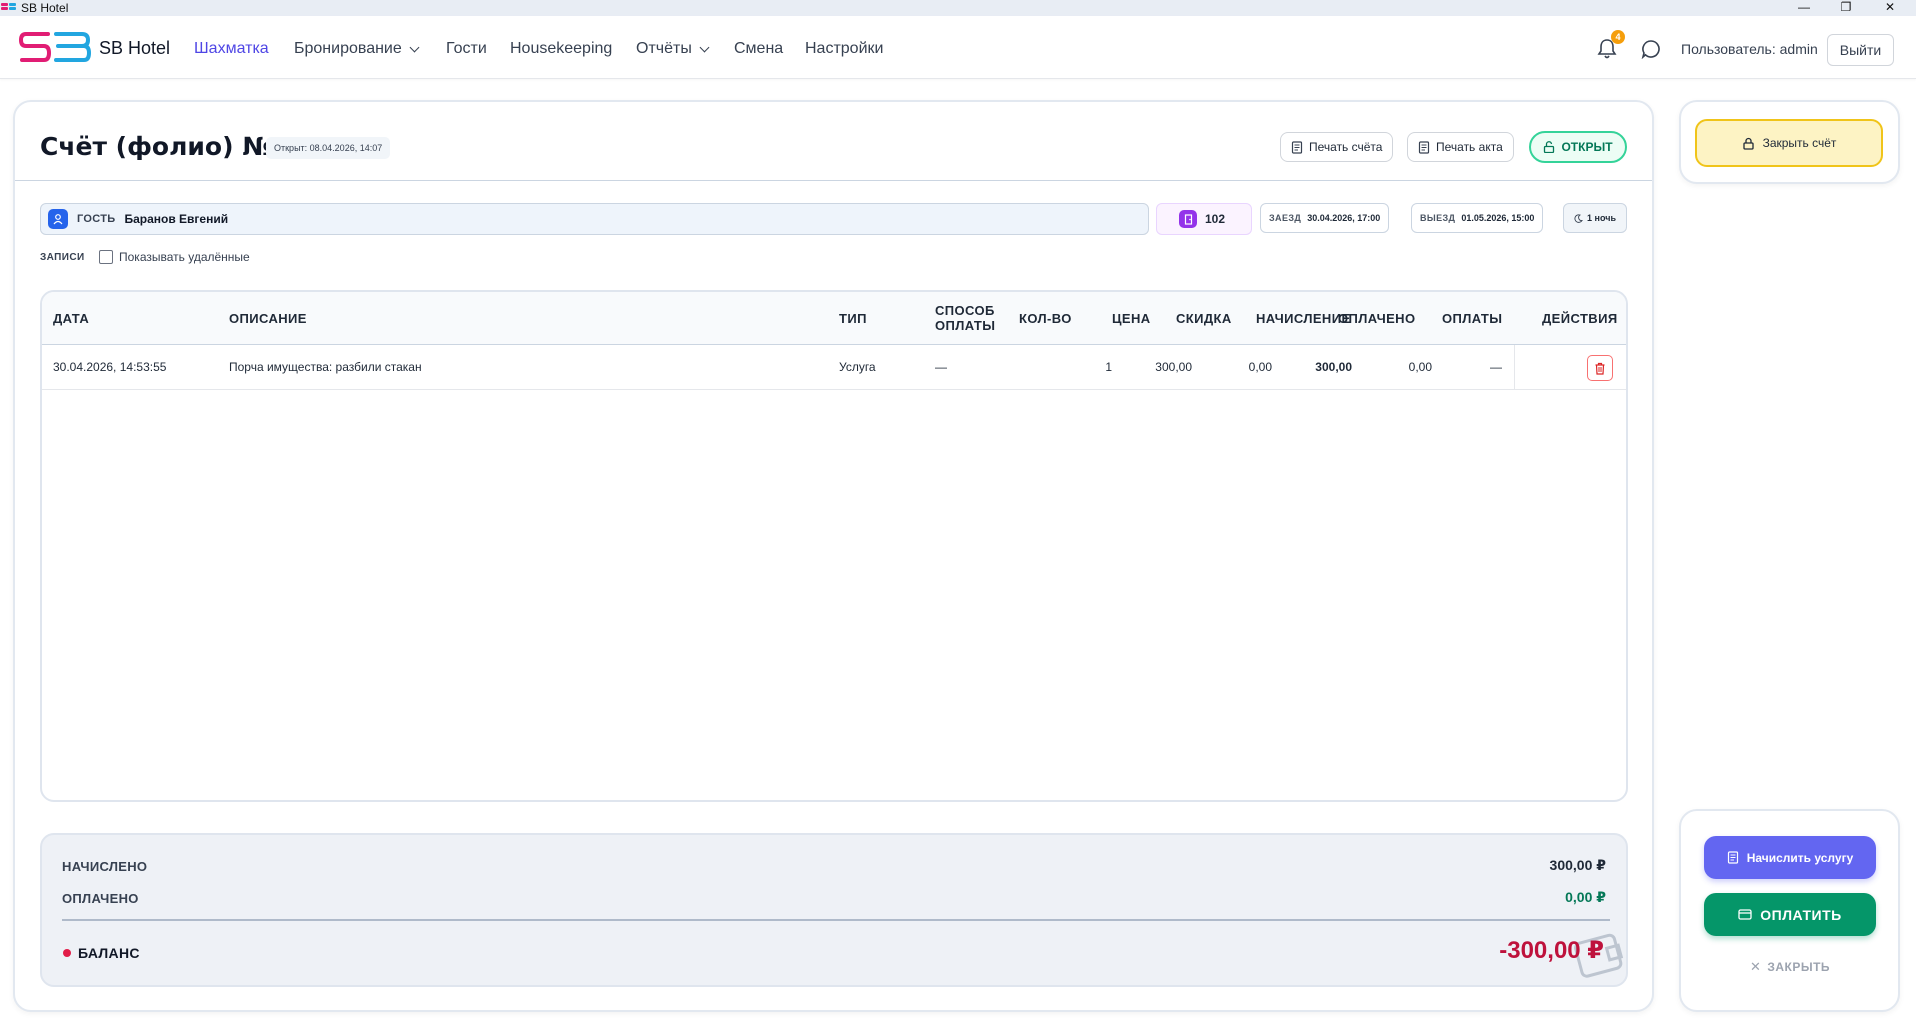  Describe the element at coordinates (105, 866) in the screenshot. I see `charged-label: НАЧИСЛЕНО` at that location.